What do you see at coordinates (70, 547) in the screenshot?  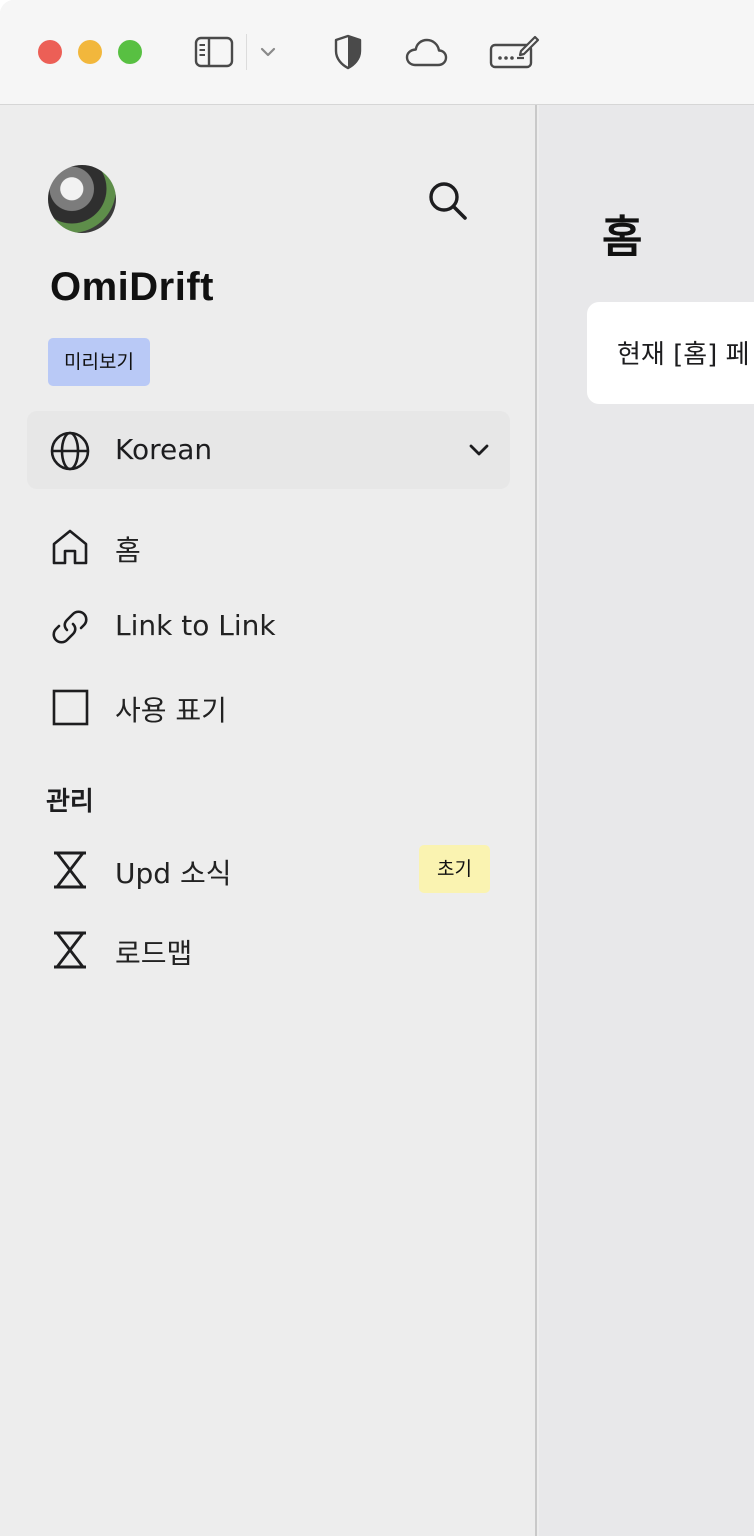 I see `home-icon` at bounding box center [70, 547].